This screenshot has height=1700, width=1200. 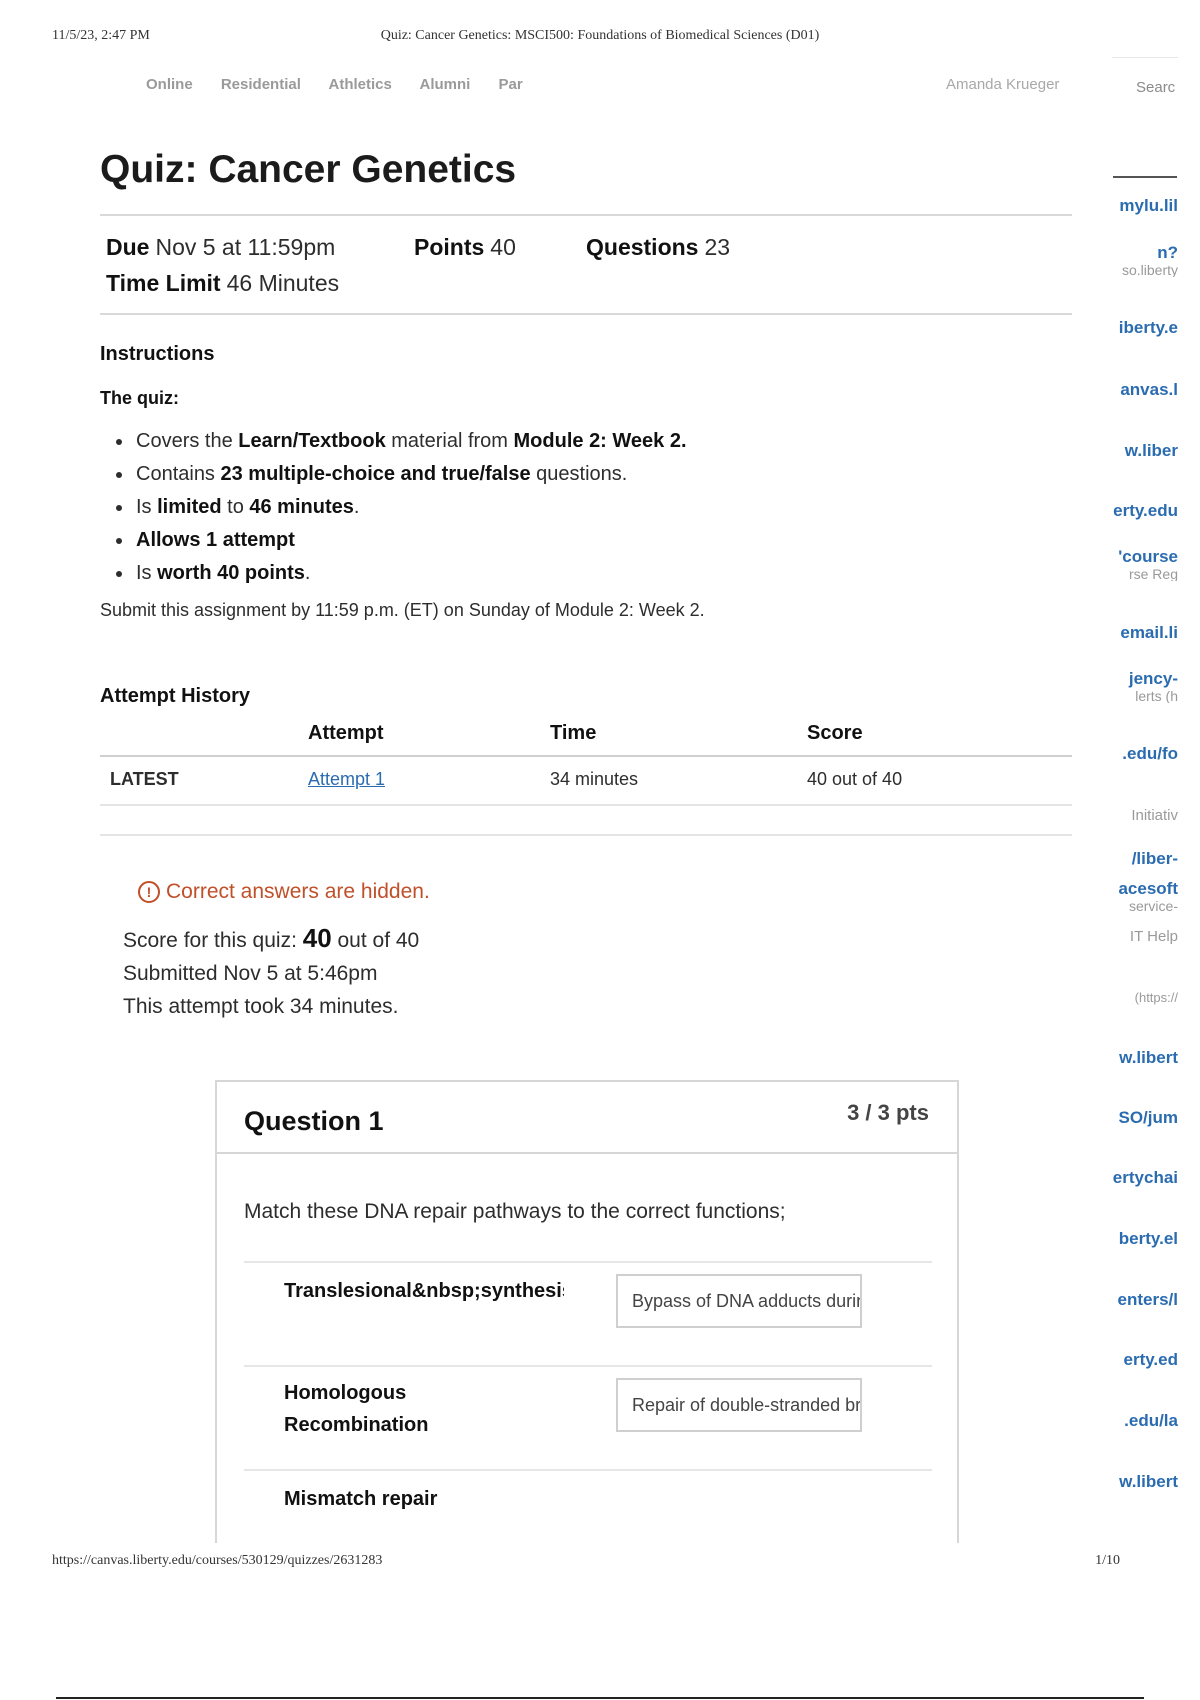 I want to click on user-name: Amanda Krueger, so click(x=1002, y=84).